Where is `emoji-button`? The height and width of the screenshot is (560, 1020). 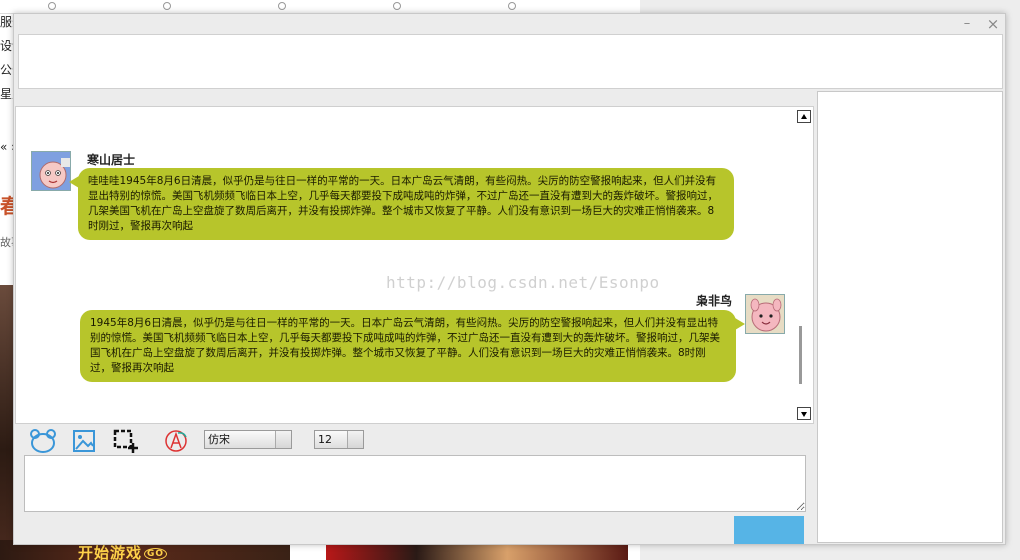 emoji-button is located at coordinates (43, 441).